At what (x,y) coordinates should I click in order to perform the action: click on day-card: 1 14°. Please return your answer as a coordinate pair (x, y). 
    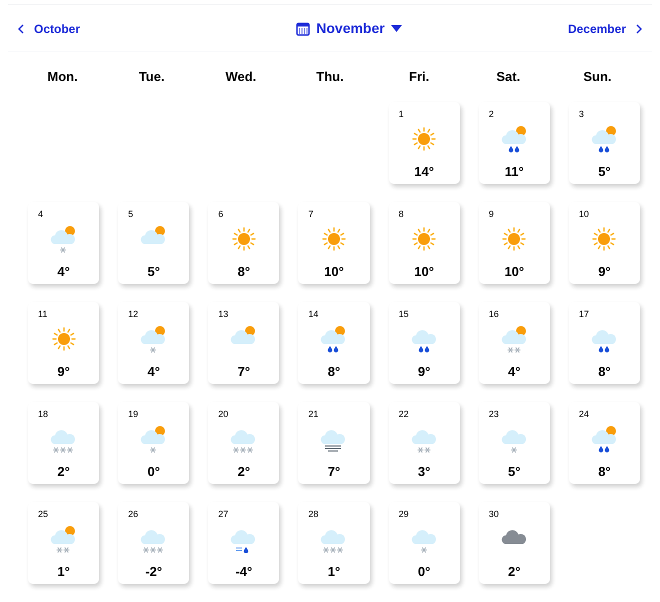
    Looking at the image, I should click on (424, 143).